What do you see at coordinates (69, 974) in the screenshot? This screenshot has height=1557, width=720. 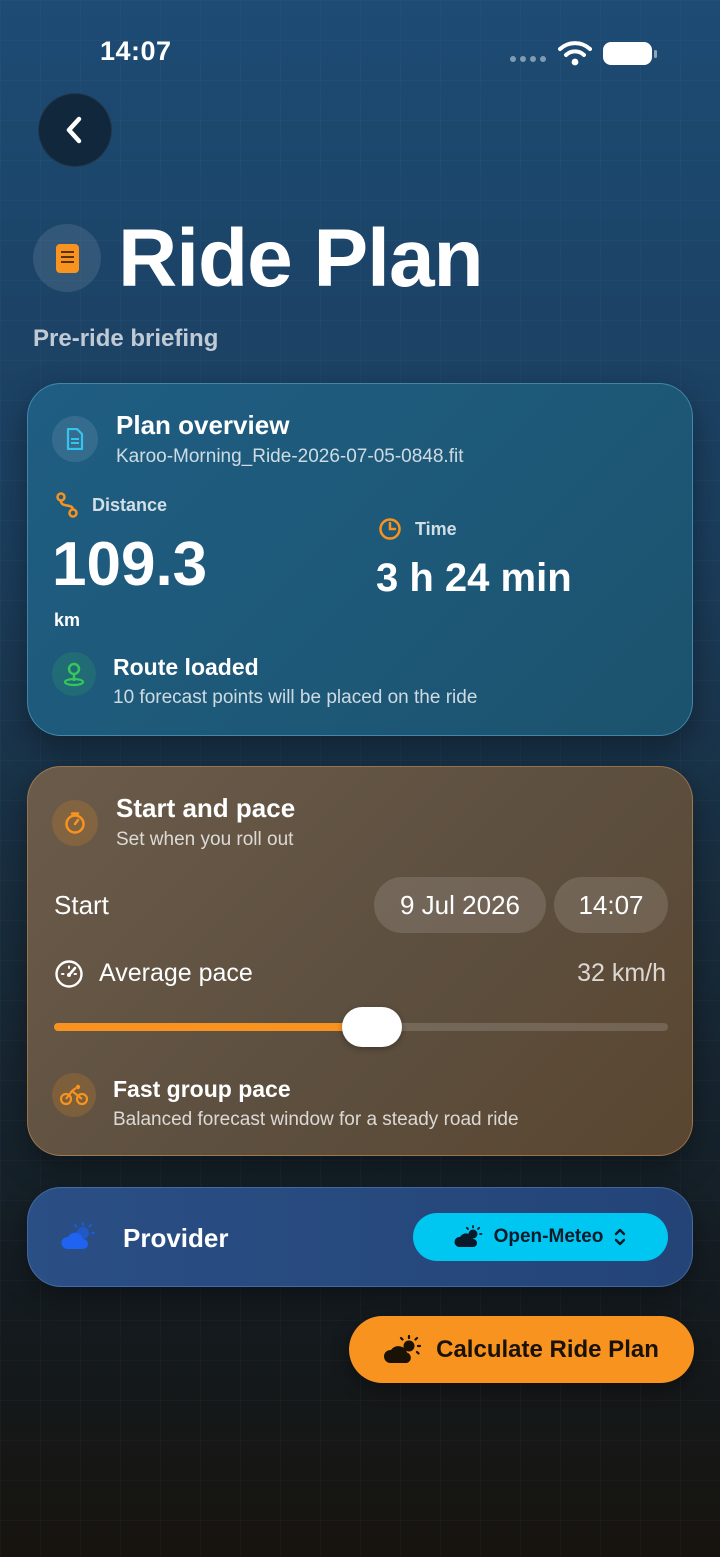 I see `speedometer-icon` at bounding box center [69, 974].